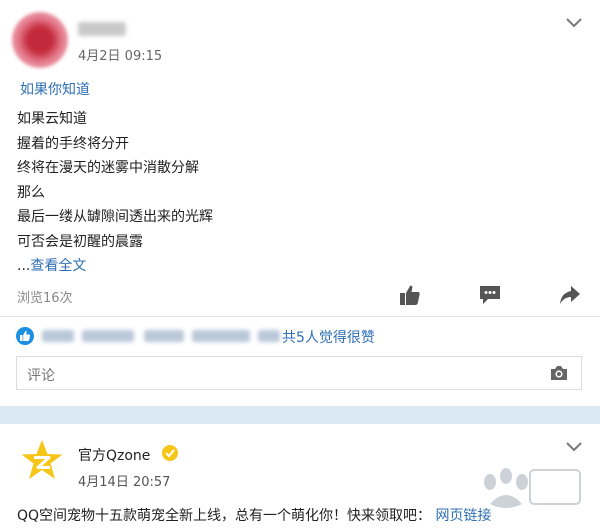  What do you see at coordinates (559, 373) in the screenshot?
I see `camera-icon` at bounding box center [559, 373].